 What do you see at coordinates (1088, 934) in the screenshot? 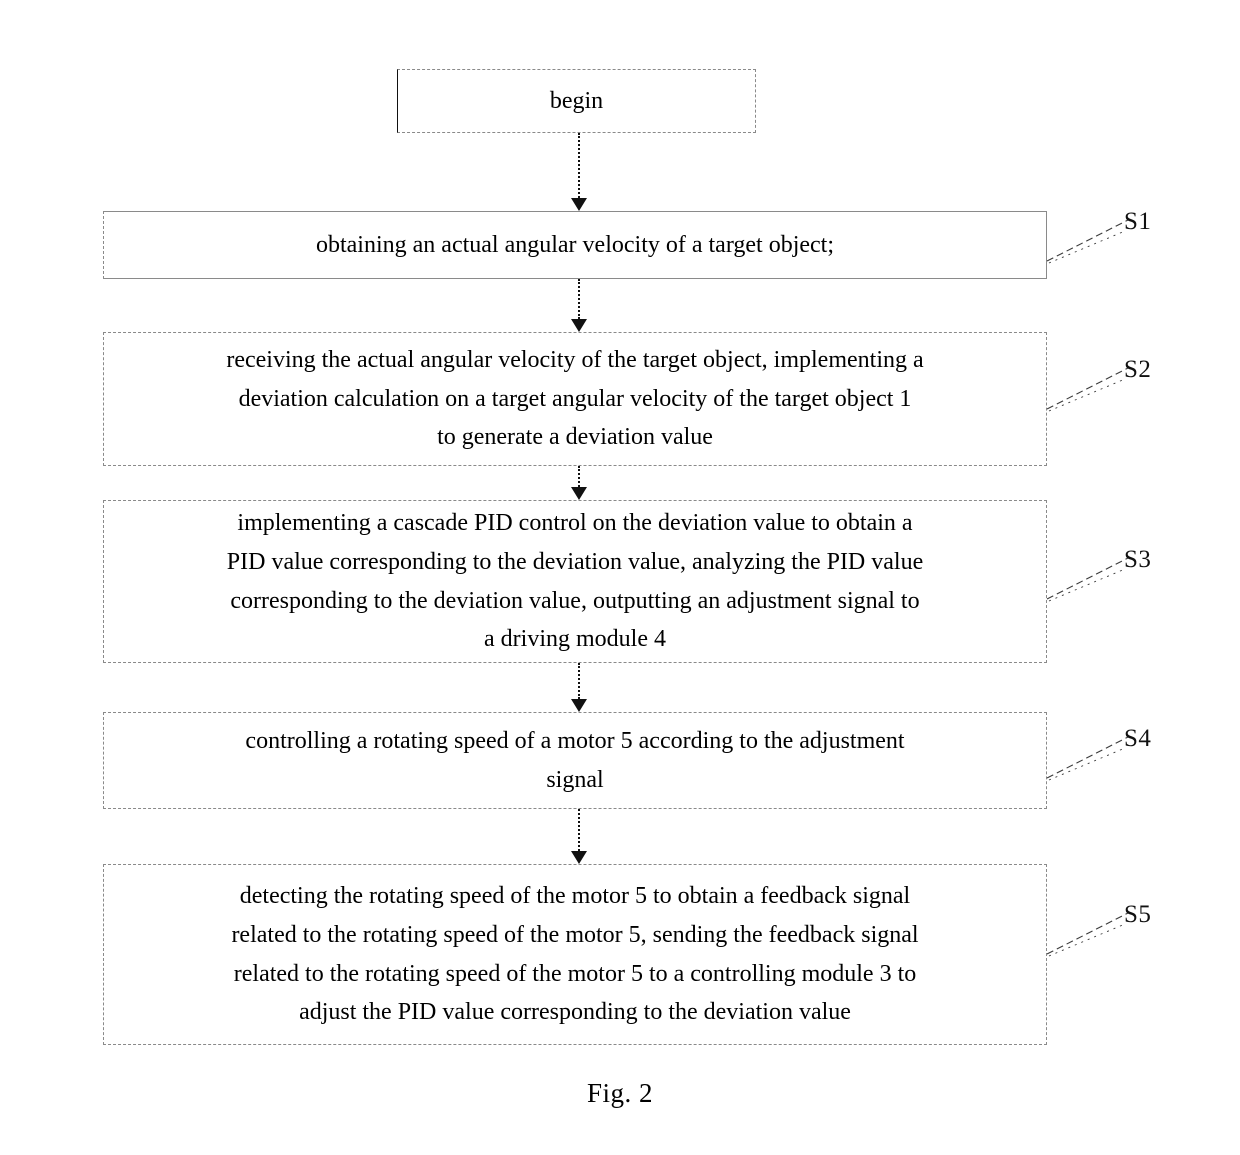
I see `leader-line-s5` at bounding box center [1088, 934].